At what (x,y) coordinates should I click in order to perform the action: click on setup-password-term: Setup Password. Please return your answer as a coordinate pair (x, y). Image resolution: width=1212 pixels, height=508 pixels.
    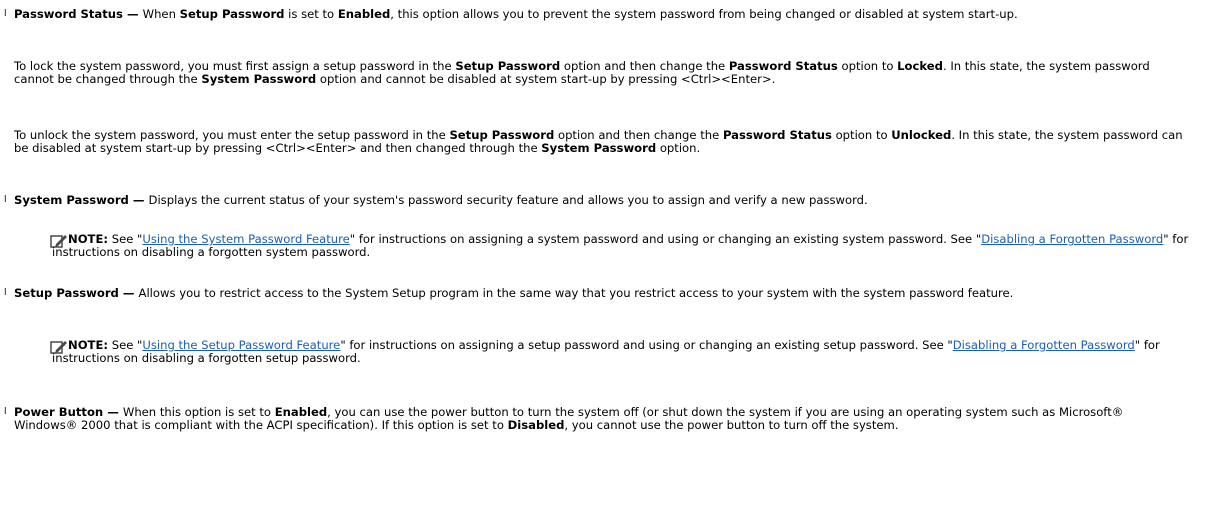
    Looking at the image, I should click on (66, 293).